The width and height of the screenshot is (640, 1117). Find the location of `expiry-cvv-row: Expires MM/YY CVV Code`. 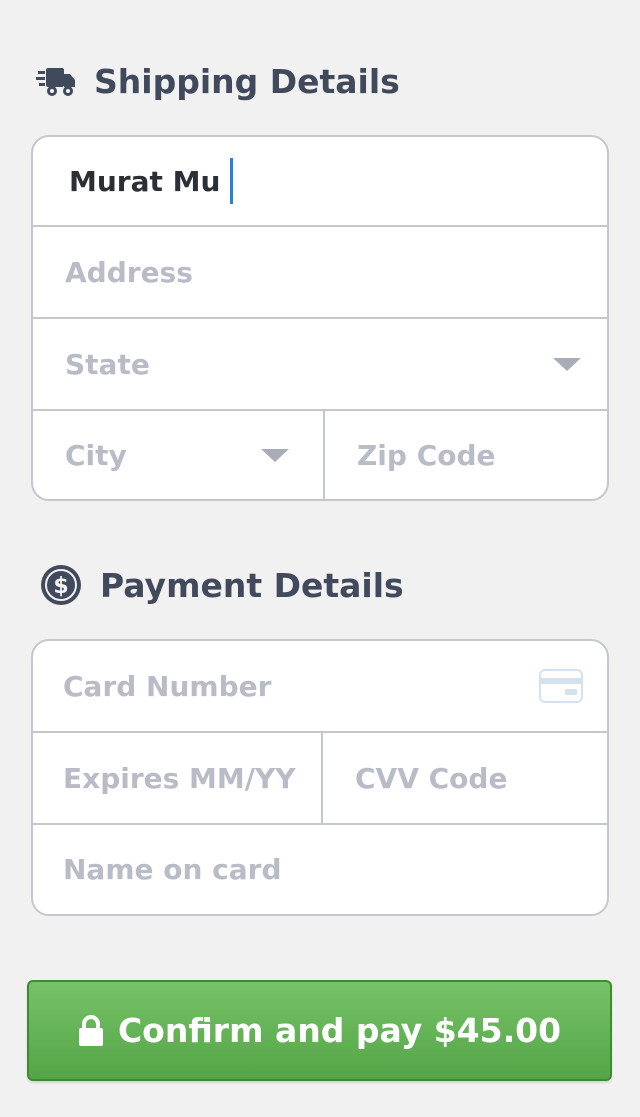

expiry-cvv-row: Expires MM/YY CVV Code is located at coordinates (320, 779).